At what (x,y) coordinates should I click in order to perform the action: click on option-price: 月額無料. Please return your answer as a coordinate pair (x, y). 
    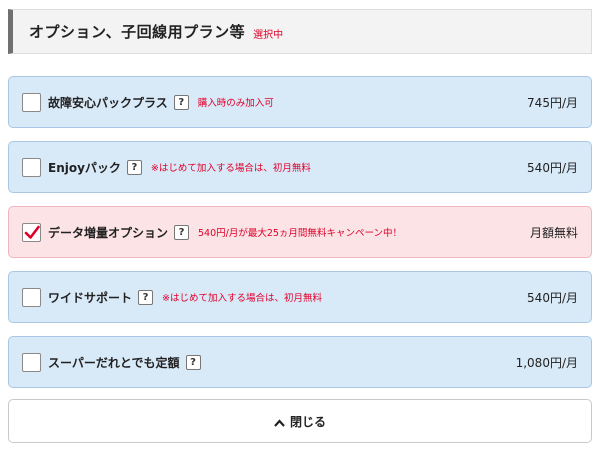
    Looking at the image, I should click on (553, 232).